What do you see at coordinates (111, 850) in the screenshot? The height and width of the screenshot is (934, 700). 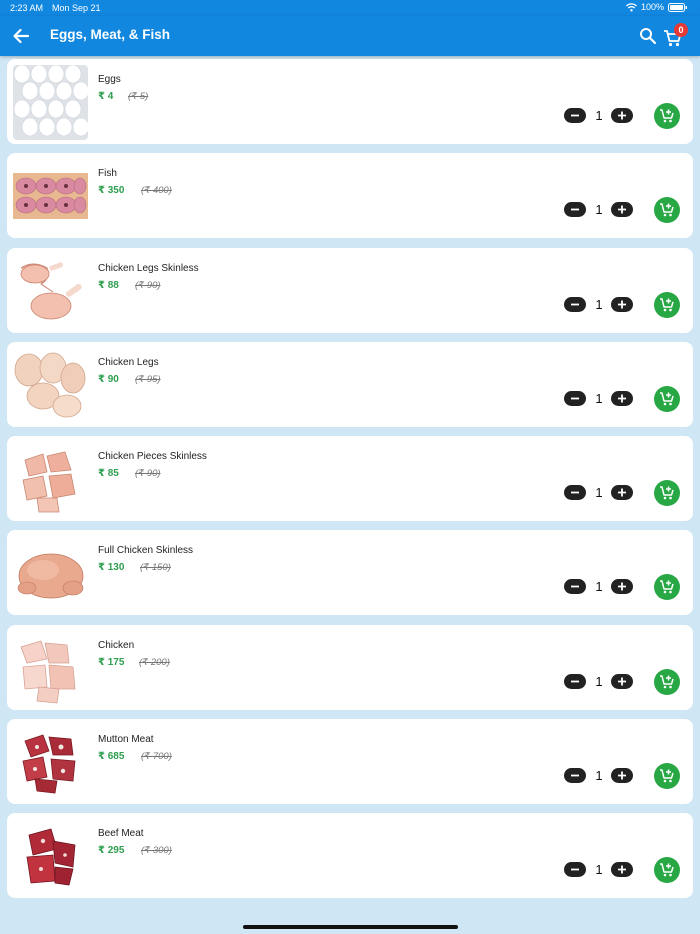 I see `product-price: ₹ 295` at bounding box center [111, 850].